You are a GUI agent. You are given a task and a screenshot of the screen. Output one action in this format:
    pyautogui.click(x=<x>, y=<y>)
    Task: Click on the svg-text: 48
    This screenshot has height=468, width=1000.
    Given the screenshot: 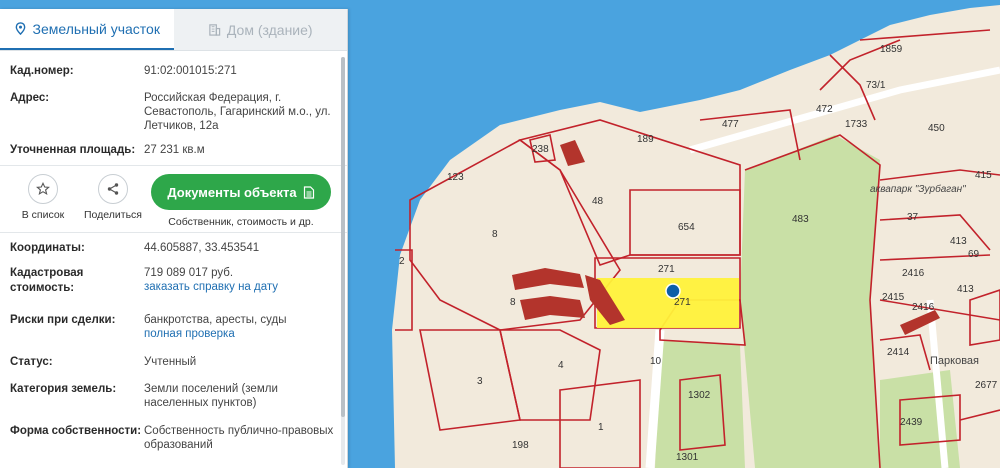 What is the action you would take?
    pyautogui.click(x=598, y=201)
    